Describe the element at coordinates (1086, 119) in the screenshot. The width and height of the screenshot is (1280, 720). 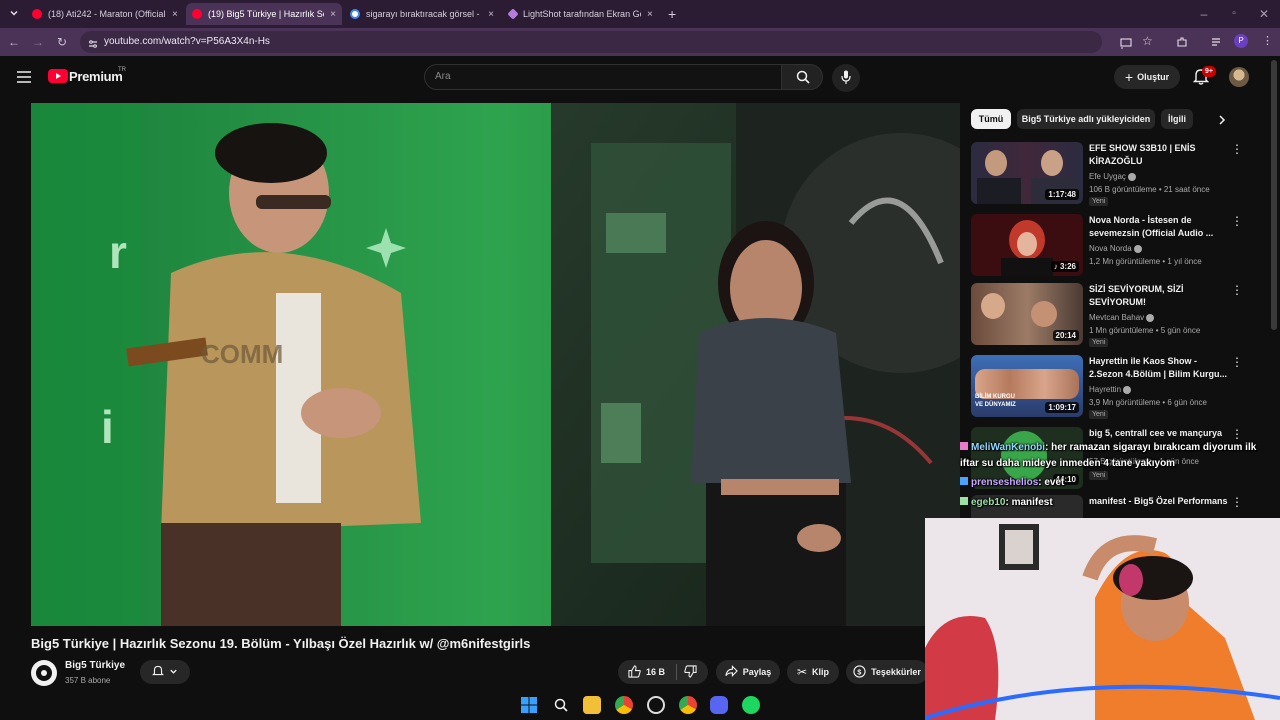
I see `filter-chip-uploader: Big5 Türkiye adlı yükleyiciden` at that location.